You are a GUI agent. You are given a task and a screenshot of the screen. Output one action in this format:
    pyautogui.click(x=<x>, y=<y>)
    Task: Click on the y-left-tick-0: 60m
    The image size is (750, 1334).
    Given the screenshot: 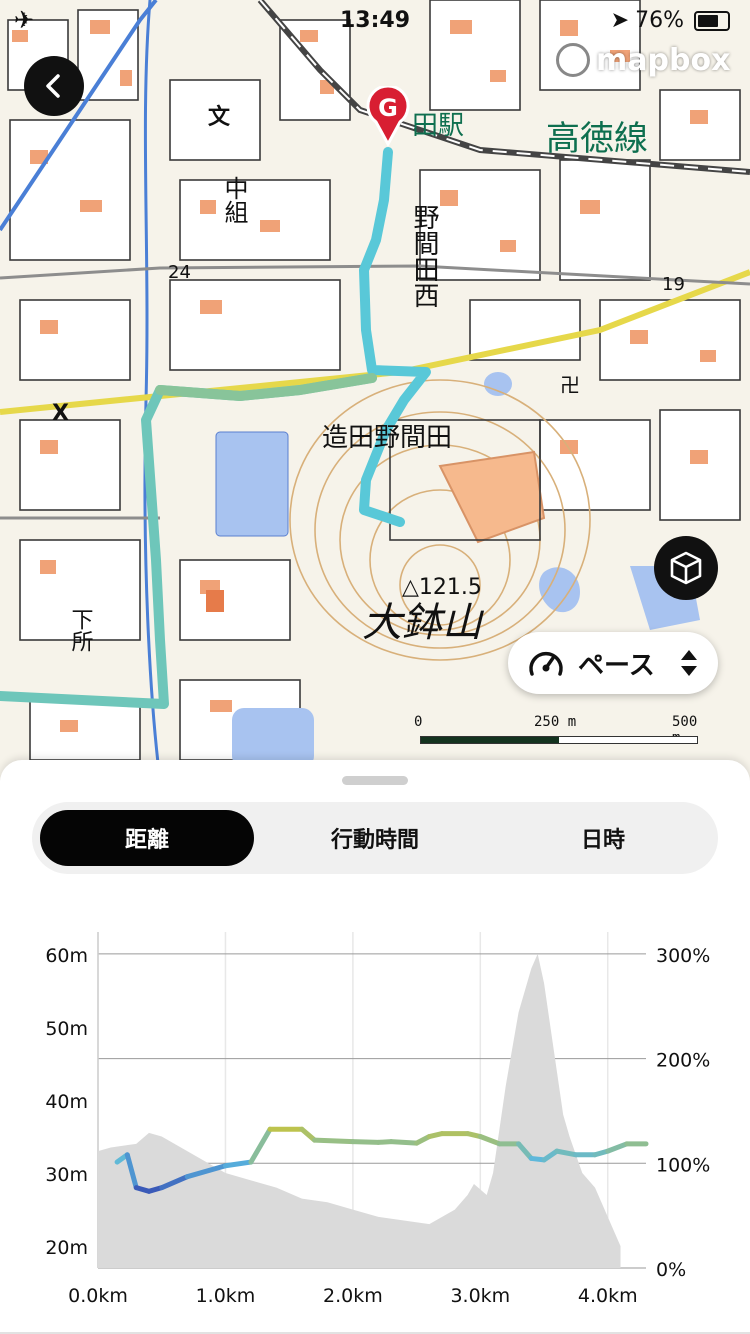 What is the action you would take?
    pyautogui.click(x=66, y=956)
    